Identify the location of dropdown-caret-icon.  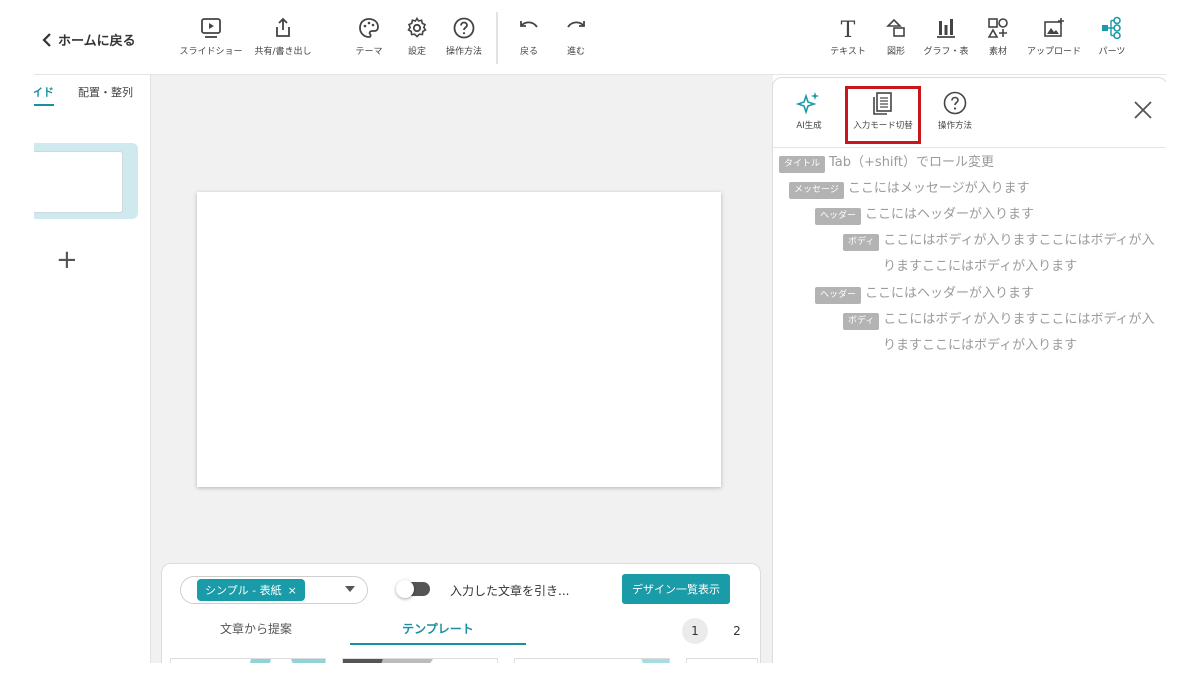
(350, 589).